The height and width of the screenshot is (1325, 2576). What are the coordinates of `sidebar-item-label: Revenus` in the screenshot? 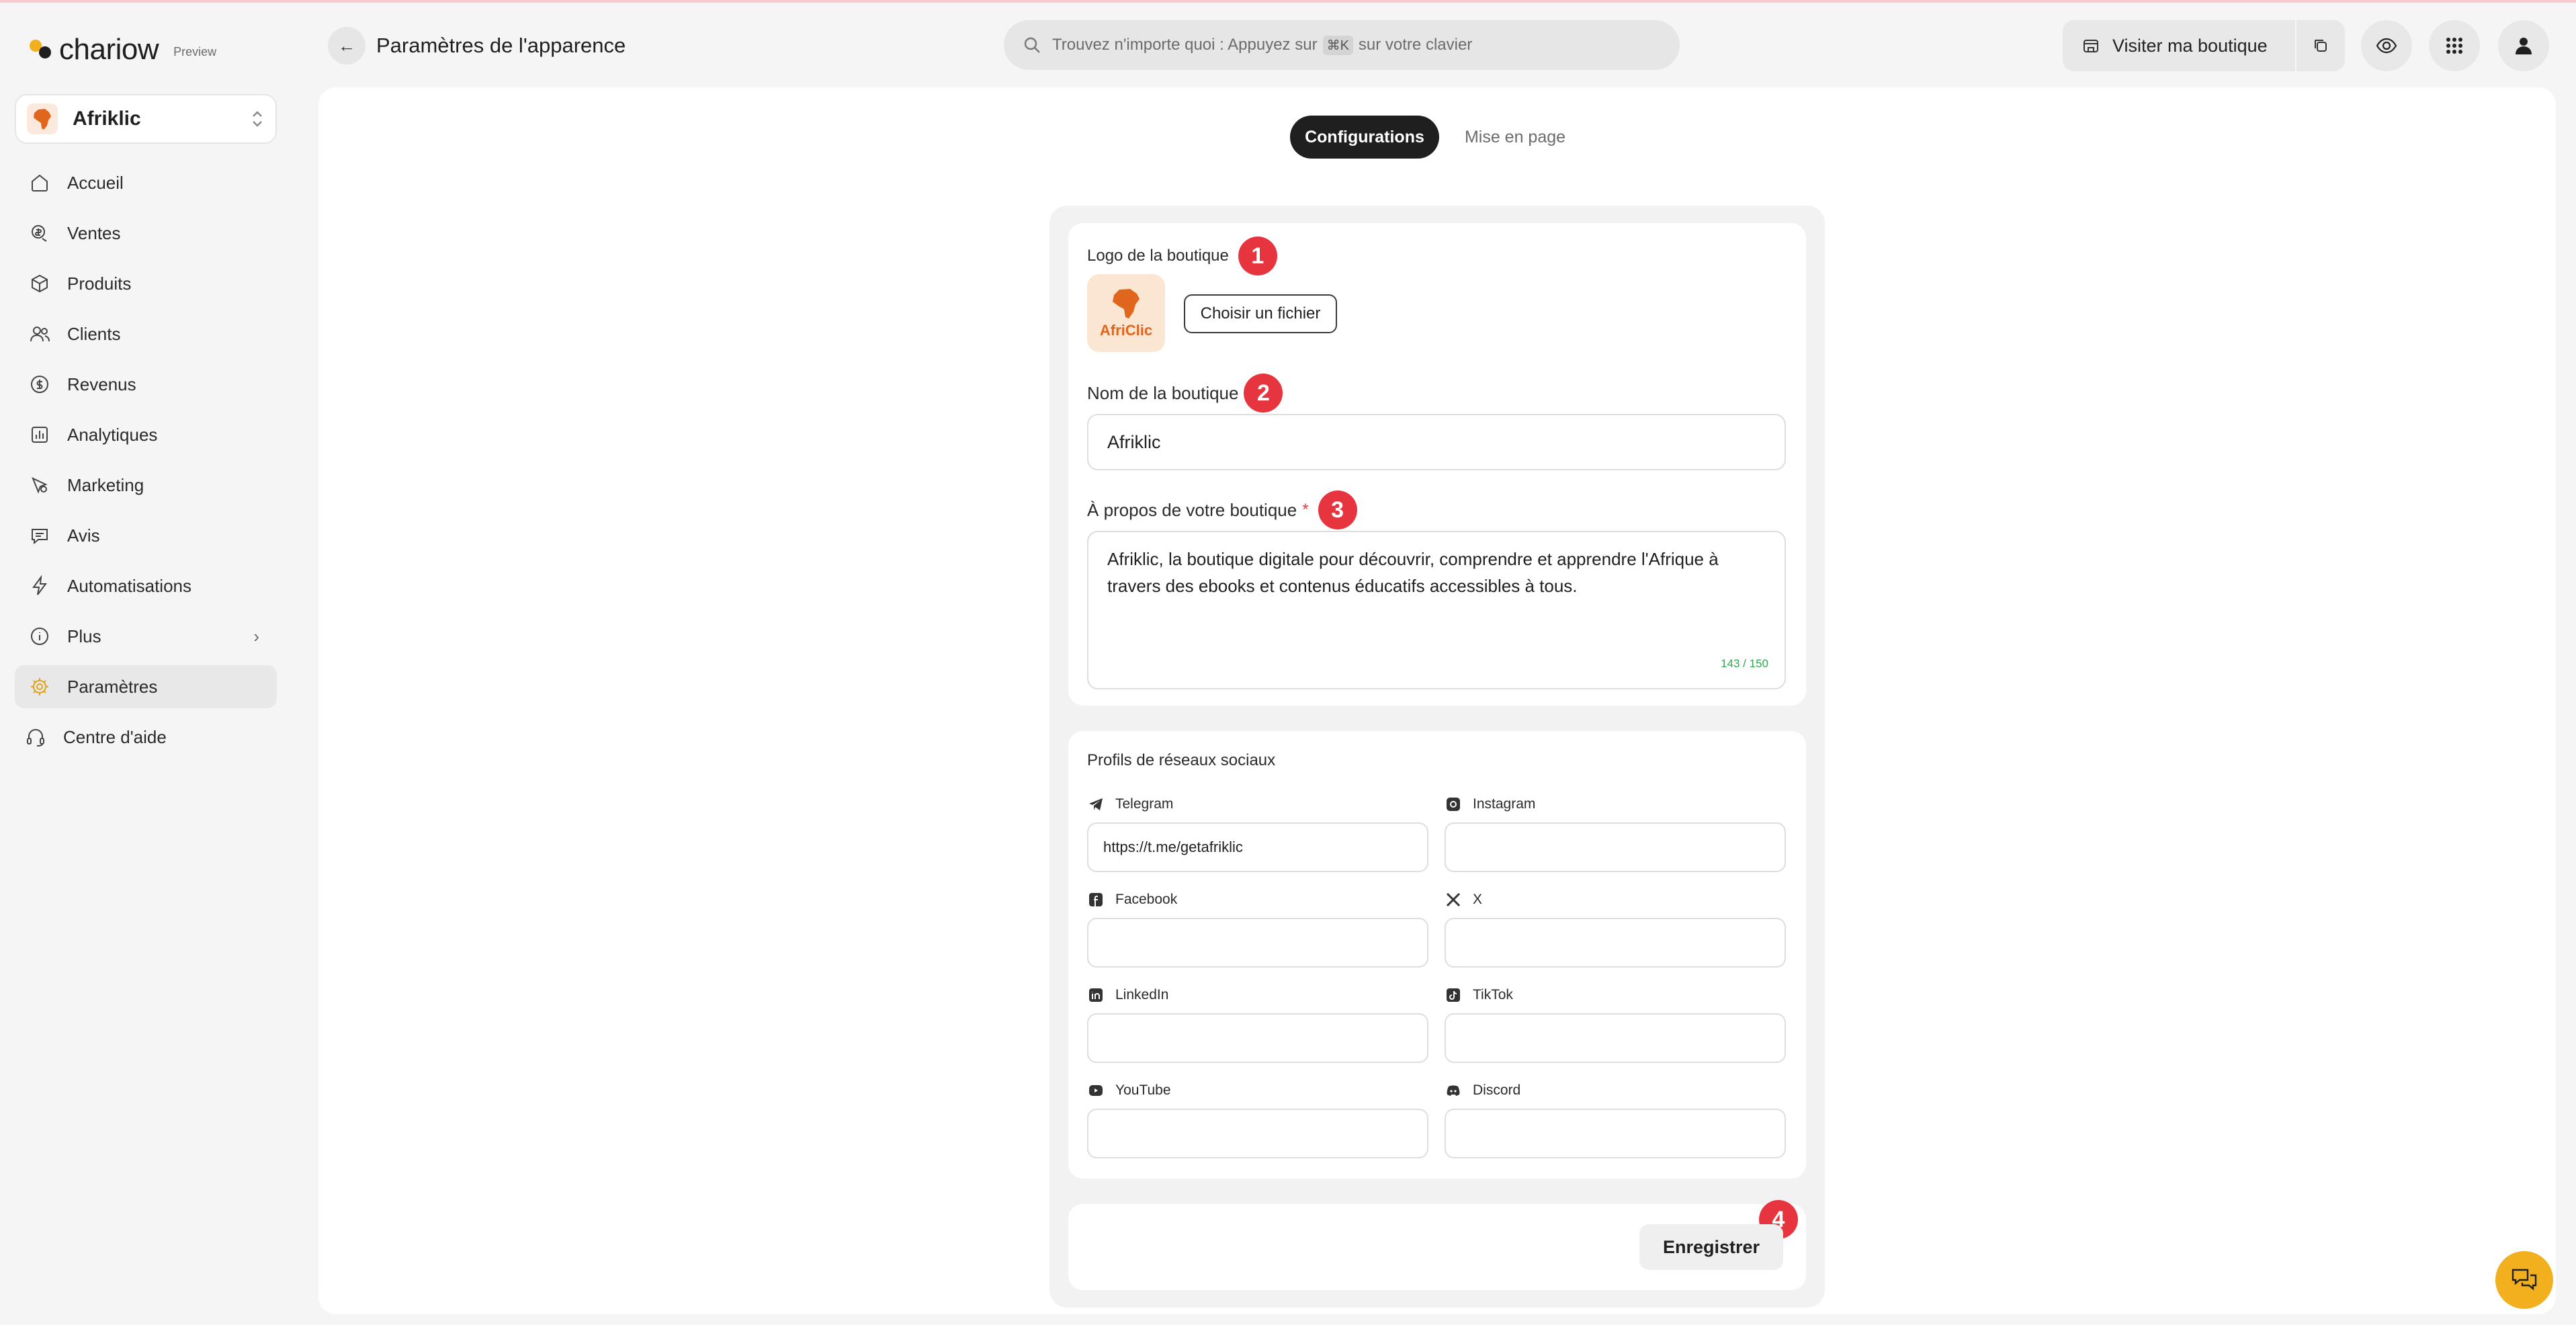 It's located at (101, 384).